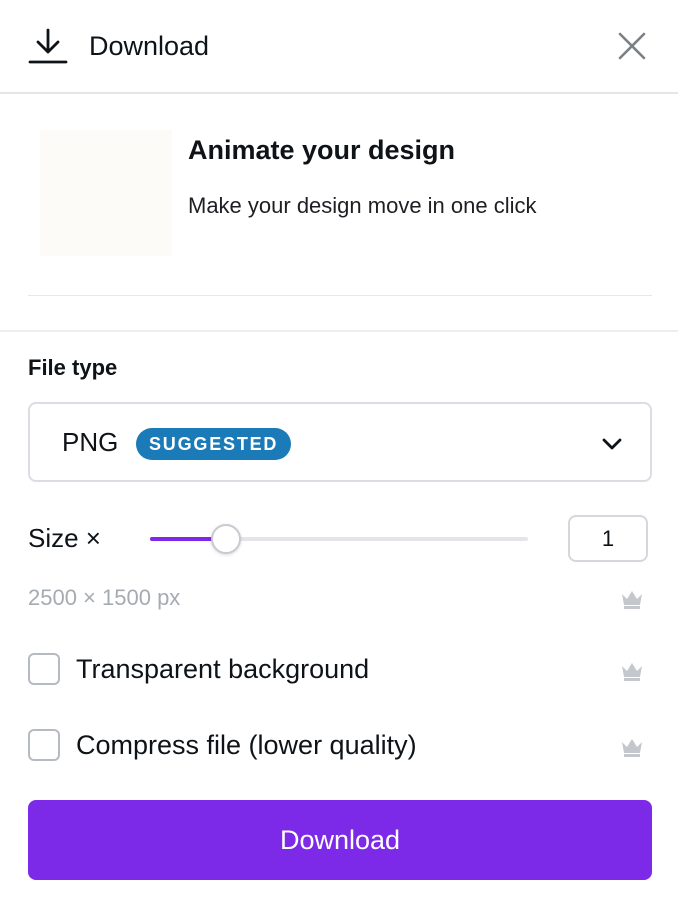 This screenshot has height=904, width=678. What do you see at coordinates (223, 669) in the screenshot?
I see `transparent-background-label: Transparent background` at bounding box center [223, 669].